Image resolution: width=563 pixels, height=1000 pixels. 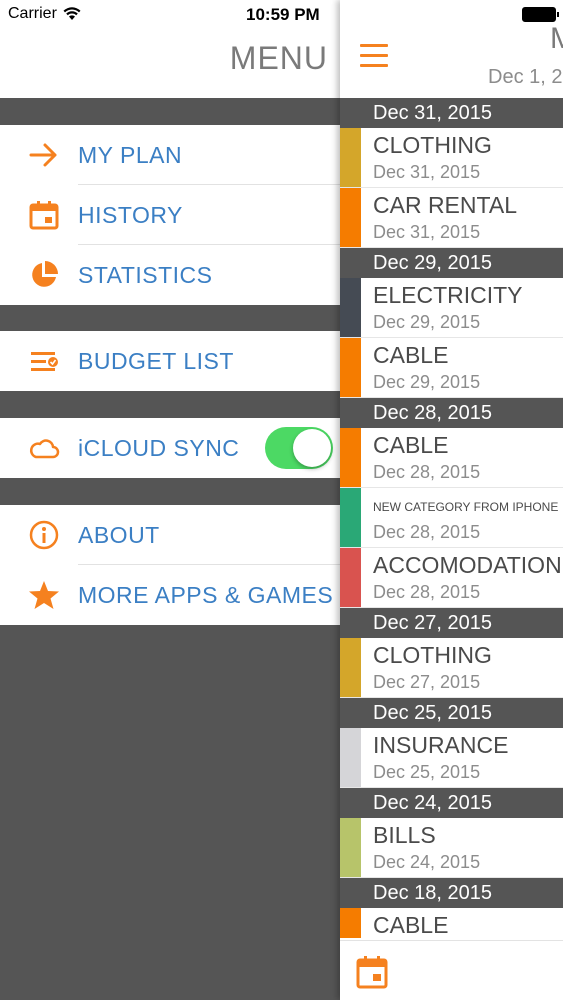 What do you see at coordinates (525, 77) in the screenshot?
I see `page-subtitle: Dec 1, 2` at bounding box center [525, 77].